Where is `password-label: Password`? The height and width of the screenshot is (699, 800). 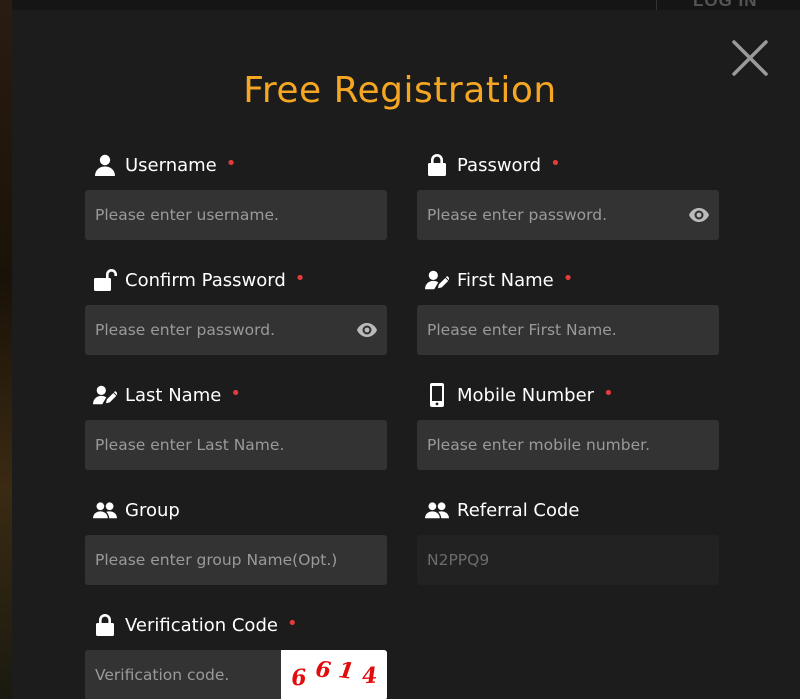
password-label: Password is located at coordinates (499, 165).